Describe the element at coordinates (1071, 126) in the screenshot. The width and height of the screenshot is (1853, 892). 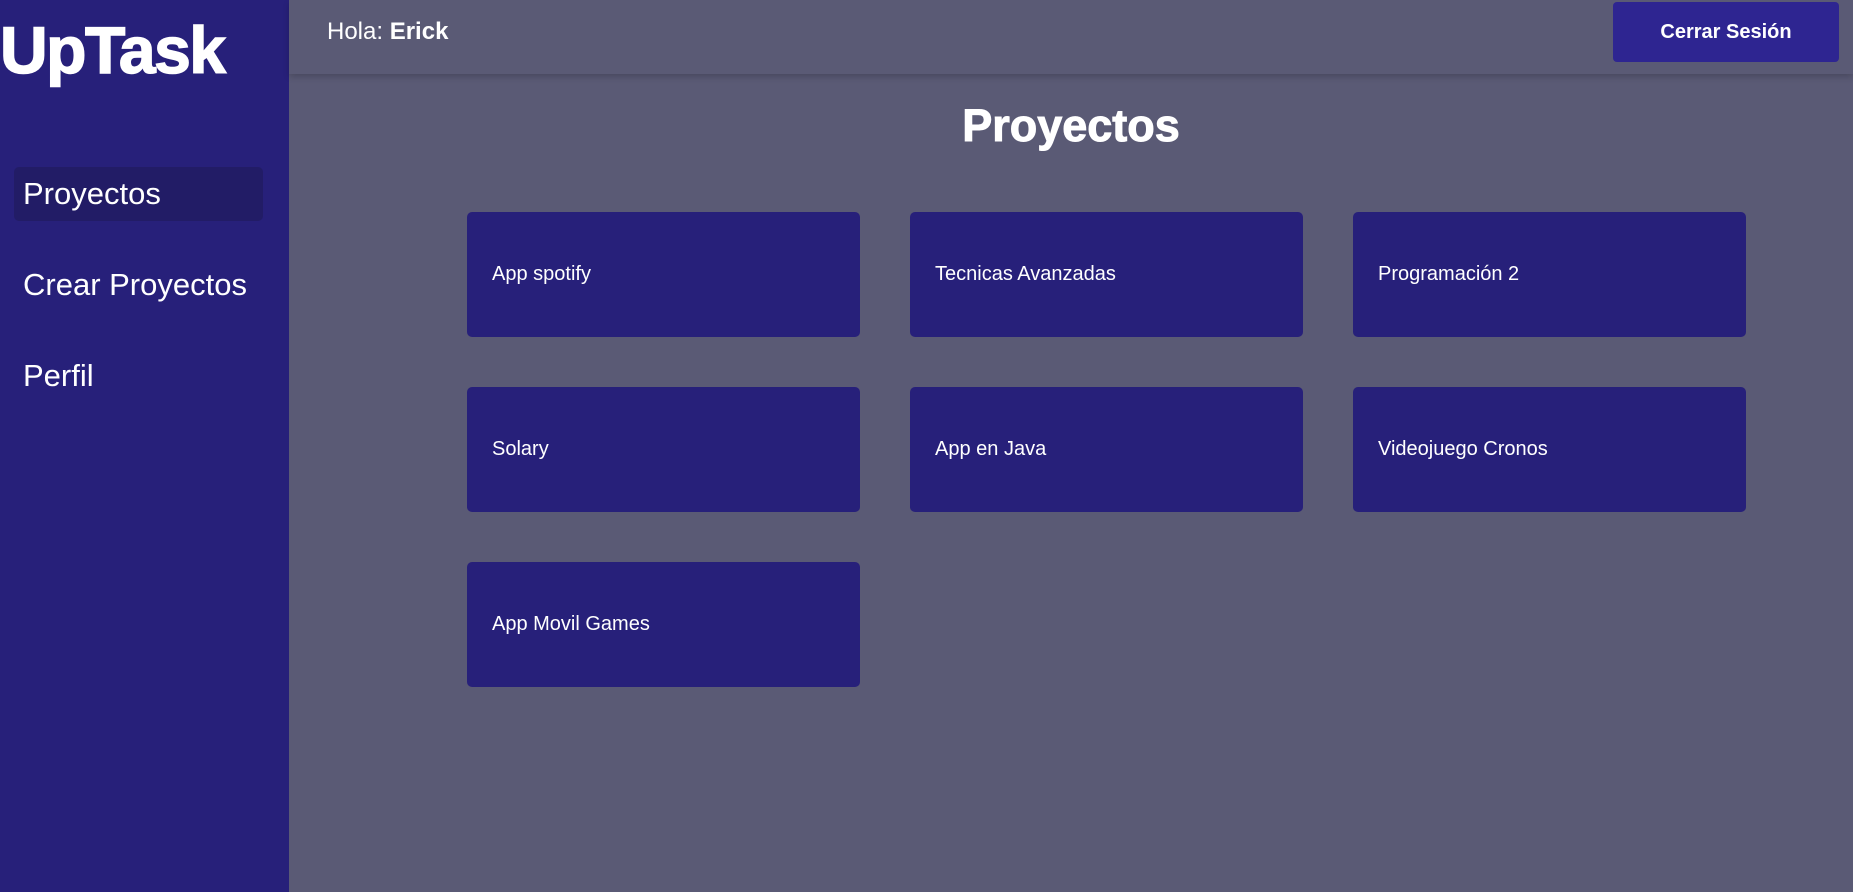
I see `page-title: Proyectos` at that location.